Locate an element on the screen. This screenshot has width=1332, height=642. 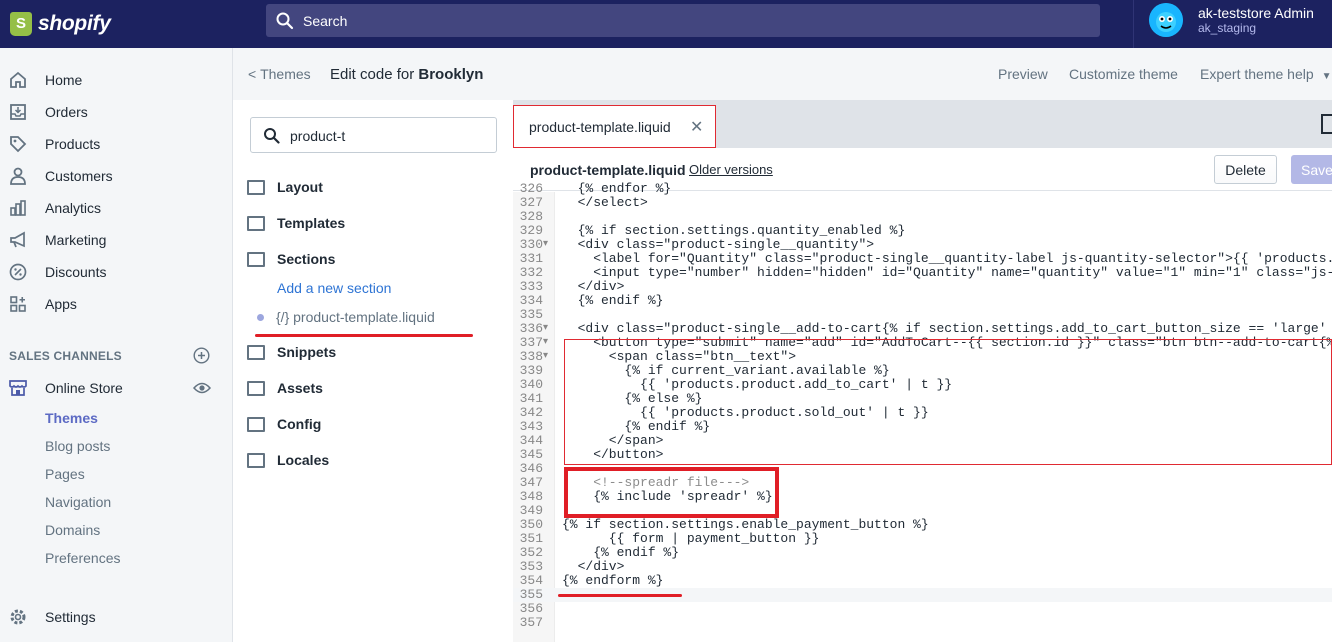
fullscreen-icon is located at coordinates (1326, 124).